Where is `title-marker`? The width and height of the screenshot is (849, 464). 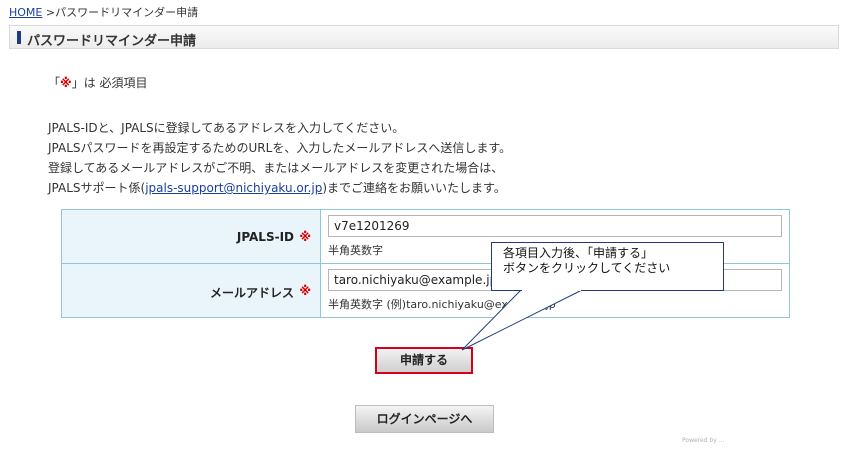 title-marker is located at coordinates (19, 37).